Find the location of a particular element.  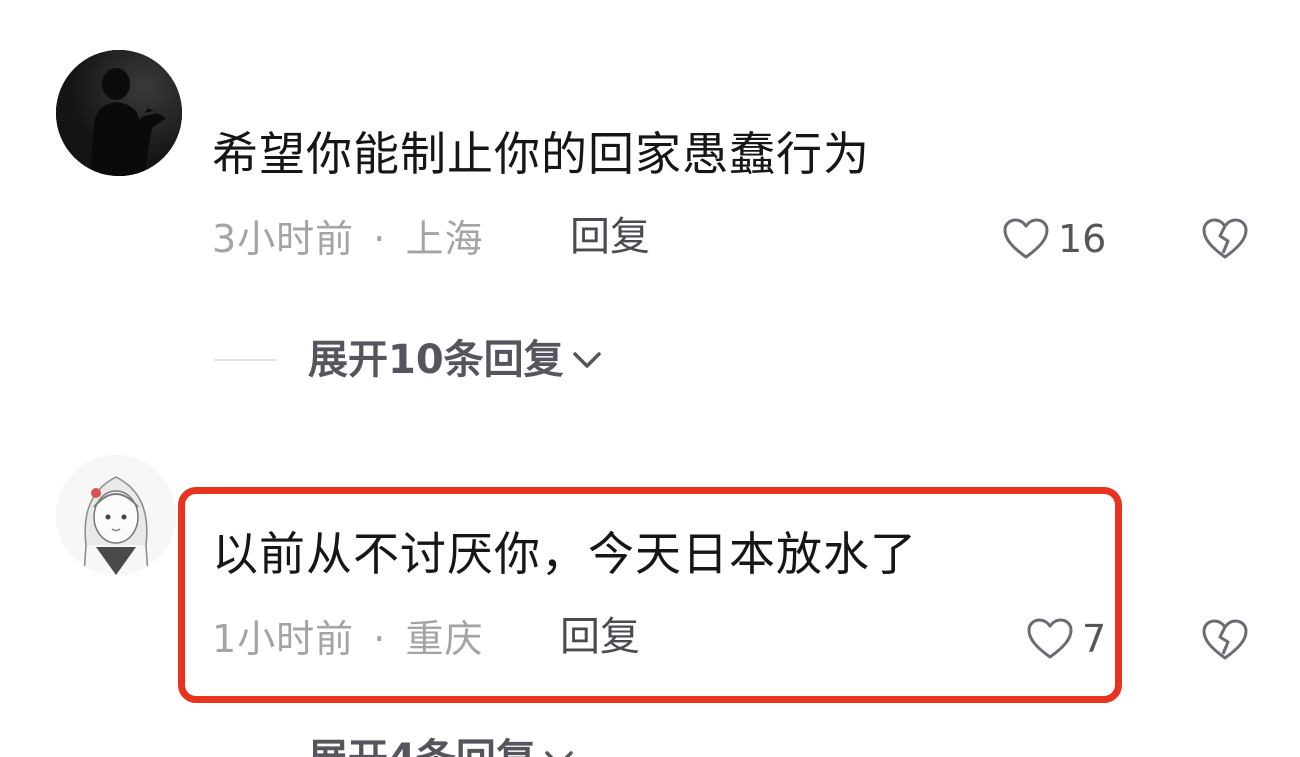

expand-replies-row: 展开10条回复 is located at coordinates (408, 360).